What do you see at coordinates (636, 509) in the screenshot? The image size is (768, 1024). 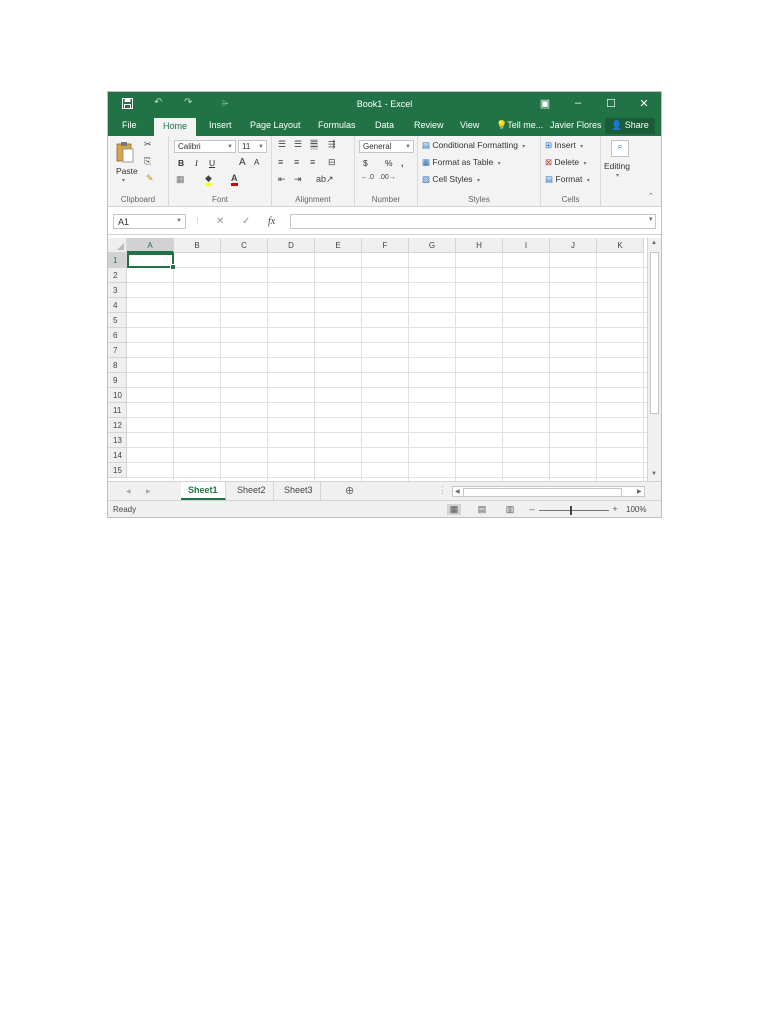 I see `zoom-level: 100%` at bounding box center [636, 509].